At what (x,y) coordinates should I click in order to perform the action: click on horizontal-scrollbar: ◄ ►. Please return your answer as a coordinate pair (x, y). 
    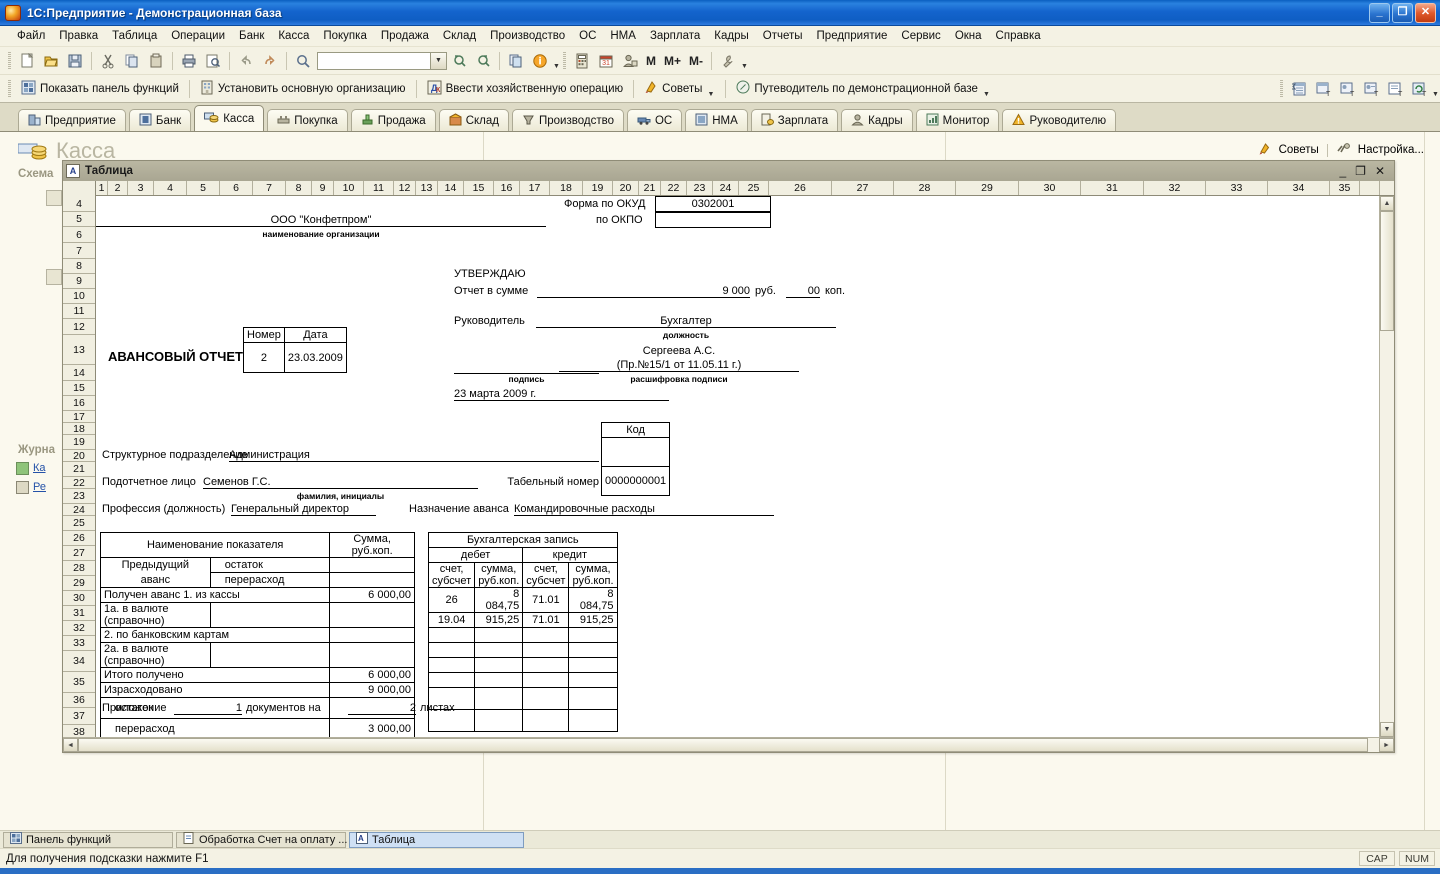
    Looking at the image, I should click on (728, 744).